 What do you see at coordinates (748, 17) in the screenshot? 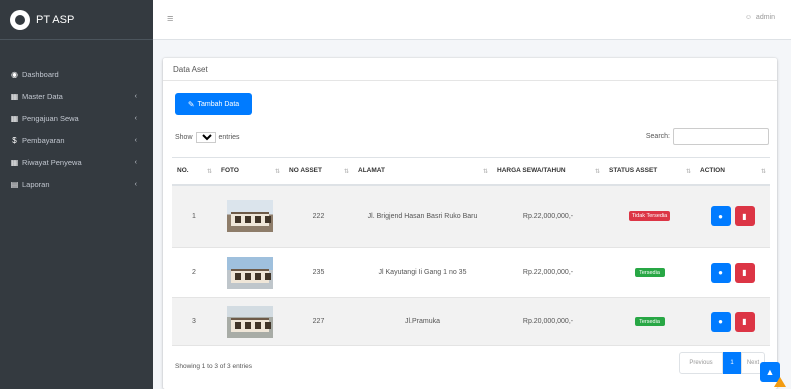
I see `user-icon: ☺` at bounding box center [748, 17].